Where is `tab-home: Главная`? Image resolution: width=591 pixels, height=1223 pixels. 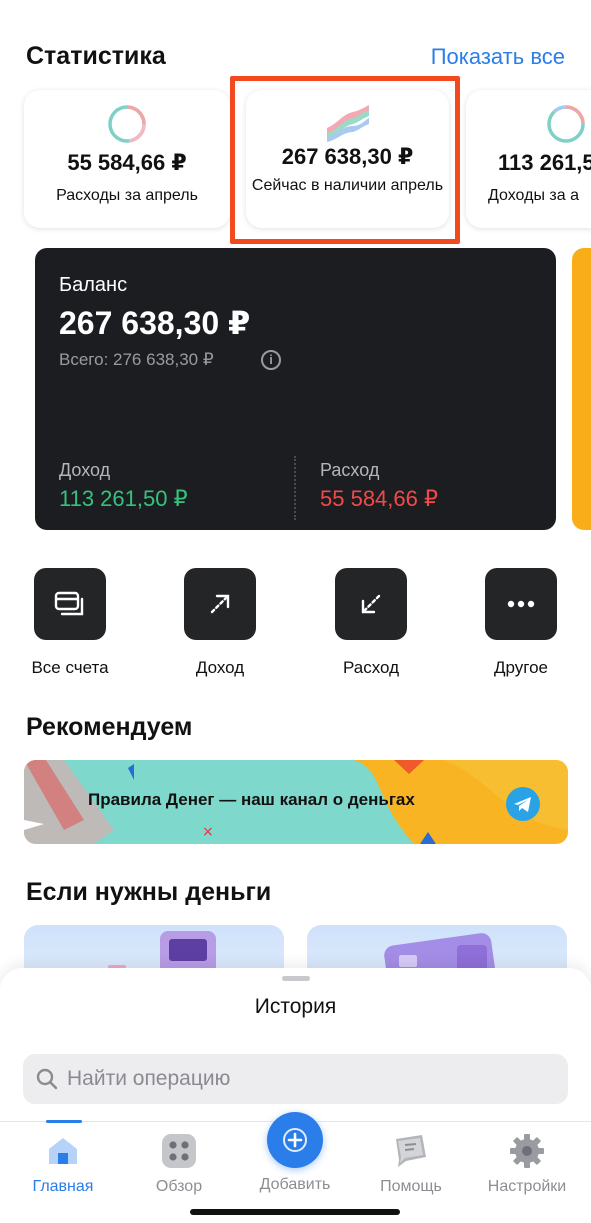 tab-home: Главная is located at coordinates (63, 1164).